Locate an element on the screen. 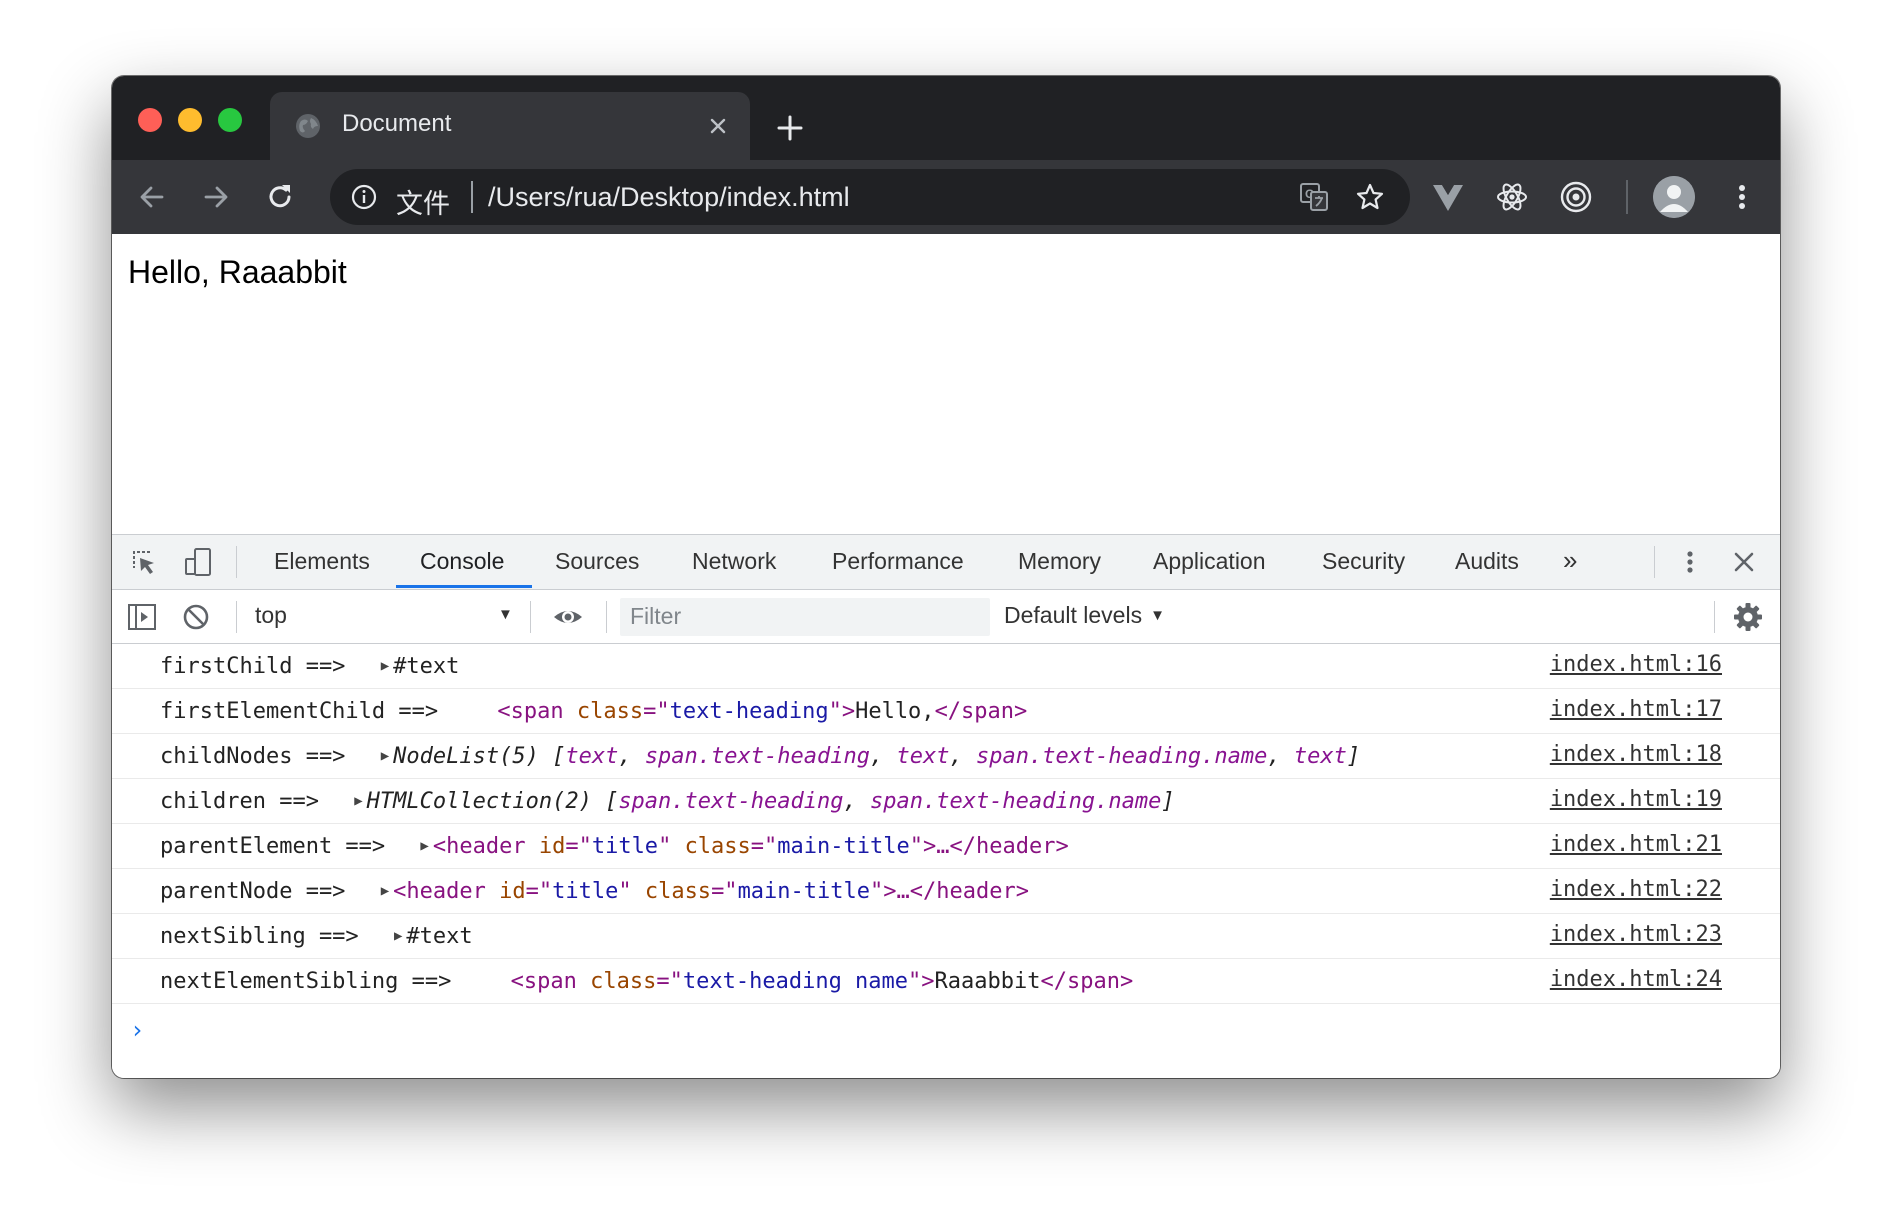  object-type: HTMLCollection(2) is located at coordinates (479, 801).